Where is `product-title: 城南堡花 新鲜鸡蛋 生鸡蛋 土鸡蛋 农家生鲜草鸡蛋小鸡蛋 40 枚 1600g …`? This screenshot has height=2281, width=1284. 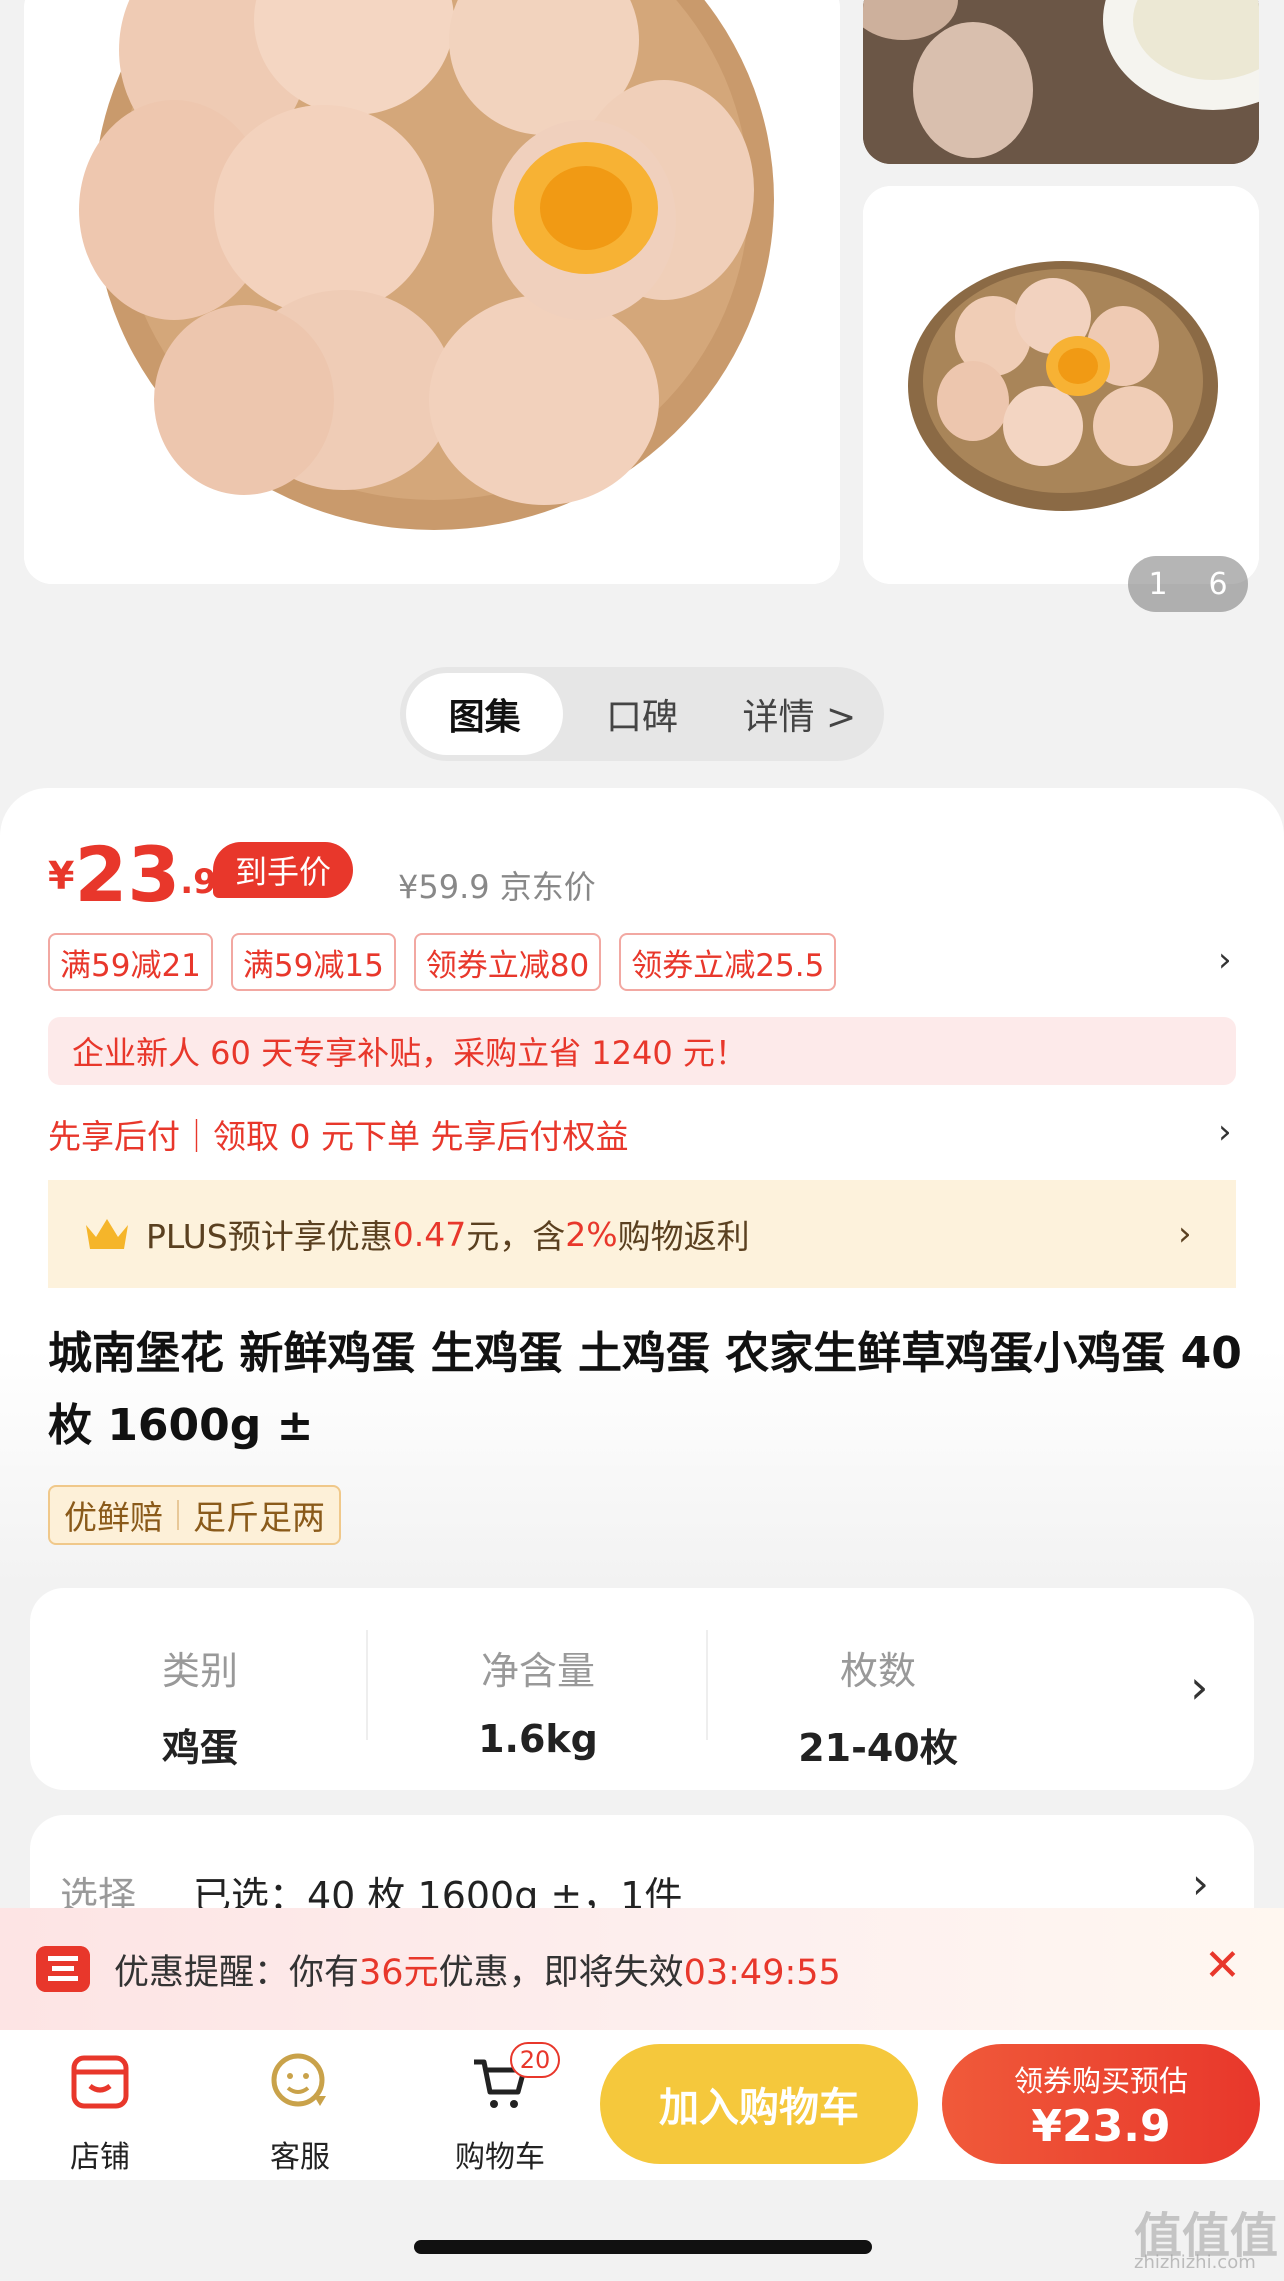
product-title: 城南堡花 新鲜鸡蛋 生鸡蛋 土鸡蛋 农家生鲜草鸡蛋小鸡蛋 40 枚 1600g … is located at coordinates (645, 1389).